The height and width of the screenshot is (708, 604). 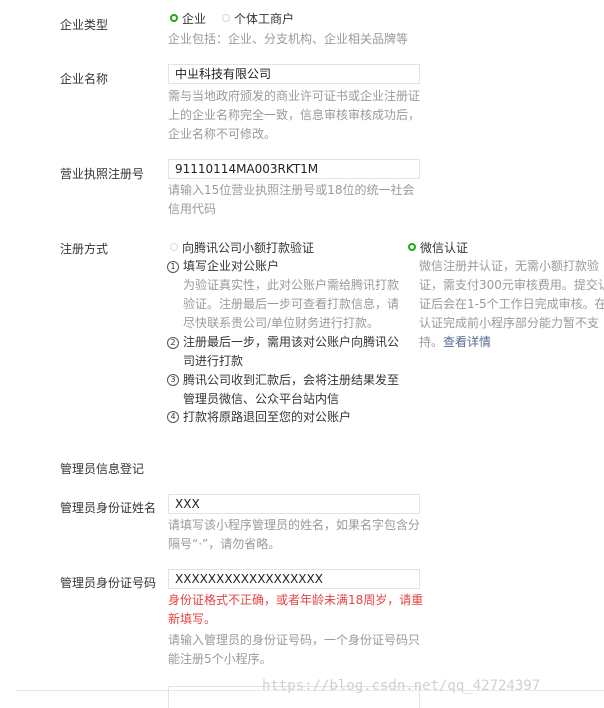 What do you see at coordinates (296, 600) in the screenshot?
I see `admin-id-error-1: 身份证格式不正确，或者年龄未满18周岁，请重` at bounding box center [296, 600].